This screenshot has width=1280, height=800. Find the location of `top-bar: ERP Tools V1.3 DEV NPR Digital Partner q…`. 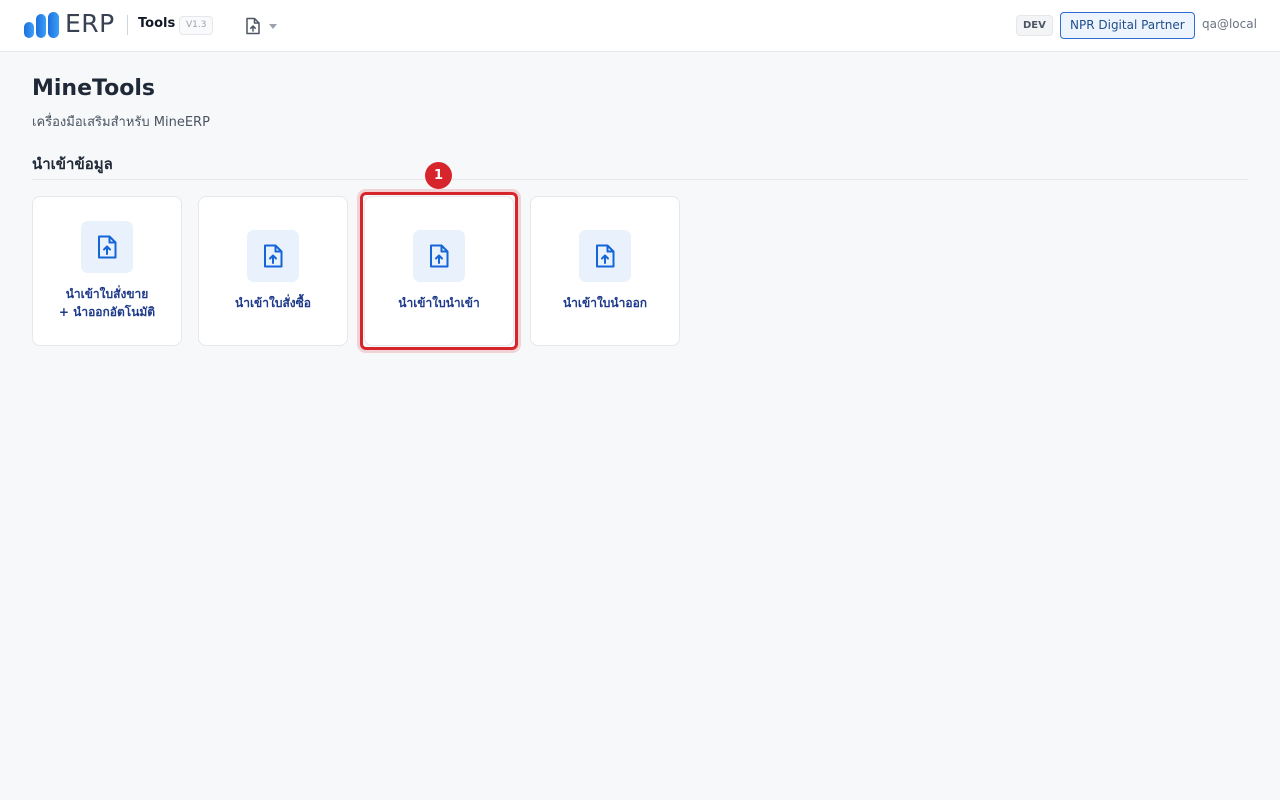

top-bar: ERP Tools V1.3 DEV NPR Digital Partner q… is located at coordinates (640, 26).